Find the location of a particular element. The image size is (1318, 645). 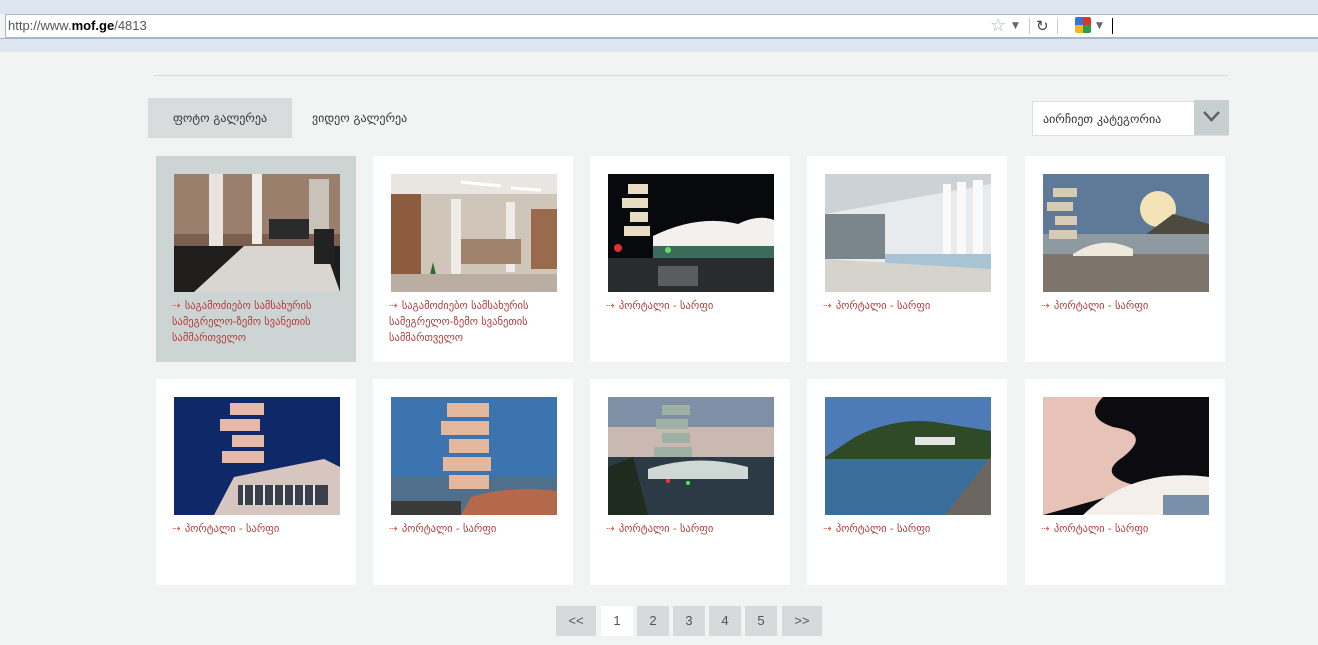

reload-icon: ↻ is located at coordinates (1042, 26).